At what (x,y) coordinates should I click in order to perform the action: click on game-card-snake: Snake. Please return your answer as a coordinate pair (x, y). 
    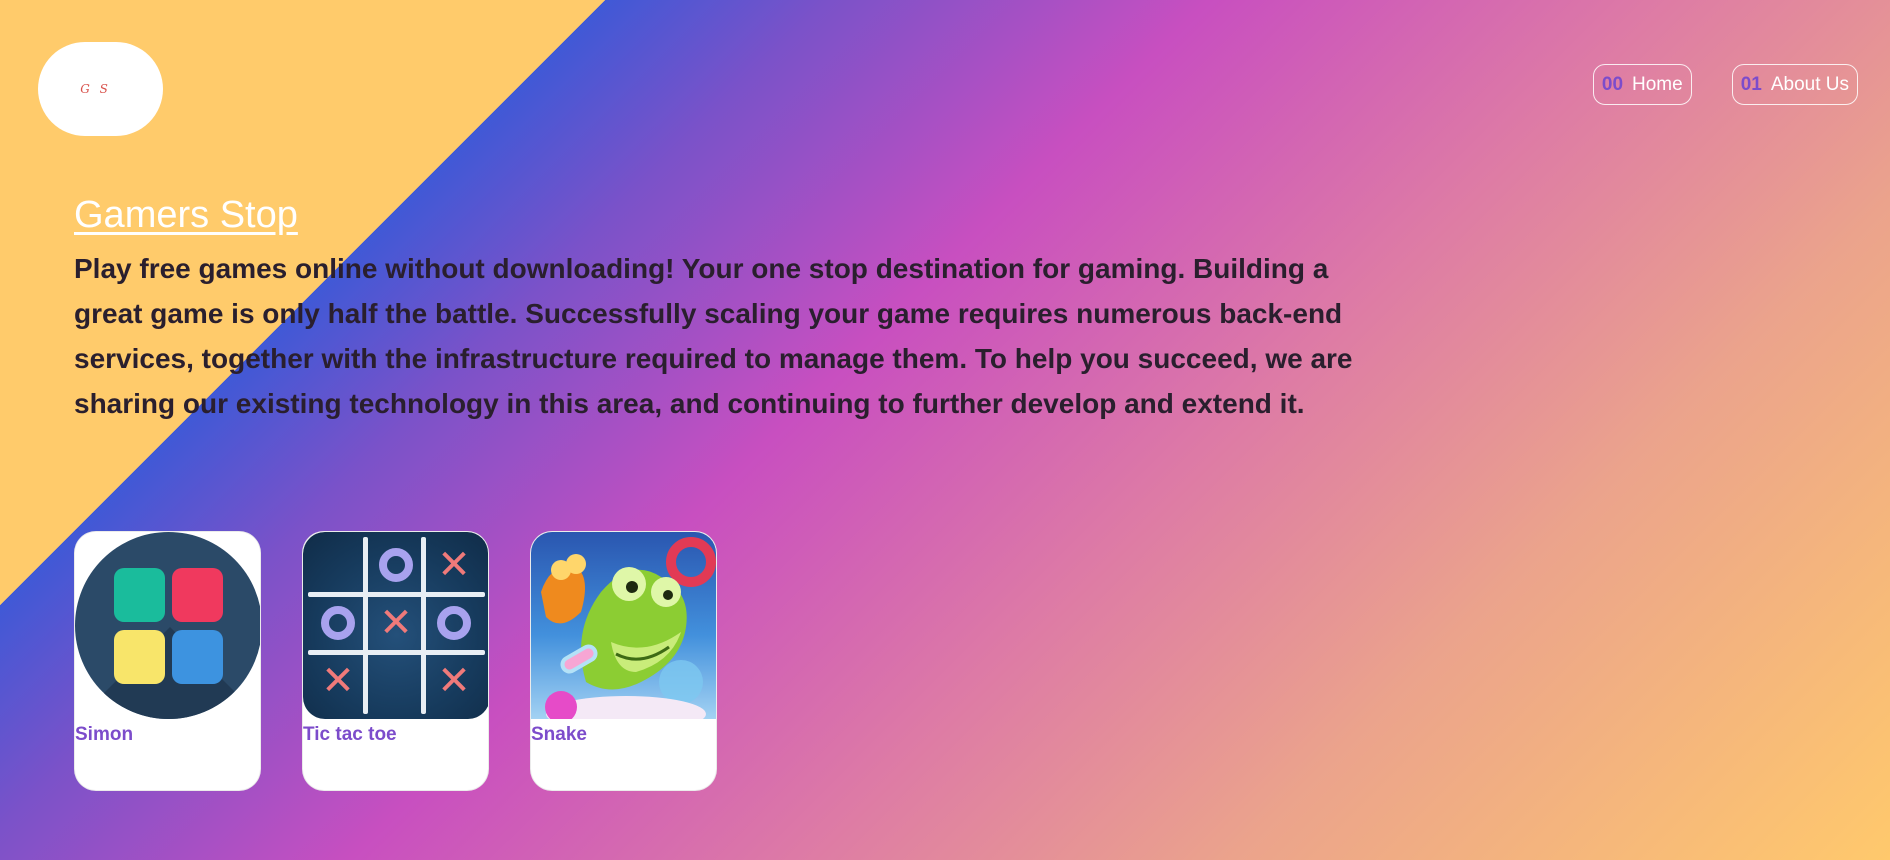
    Looking at the image, I should click on (623, 661).